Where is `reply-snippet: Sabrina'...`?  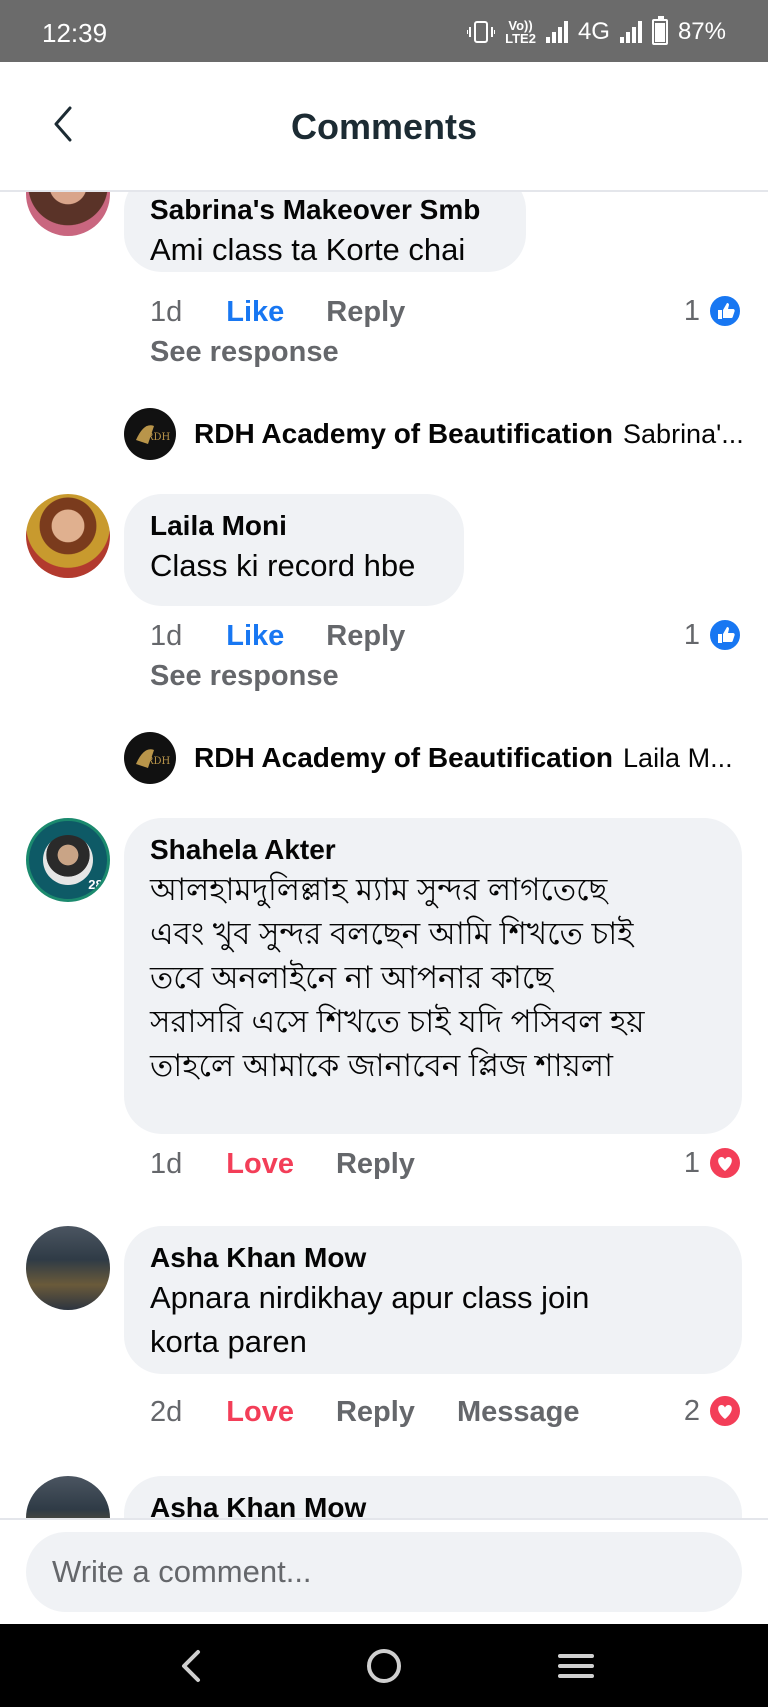 reply-snippet: Sabrina'... is located at coordinates (683, 433).